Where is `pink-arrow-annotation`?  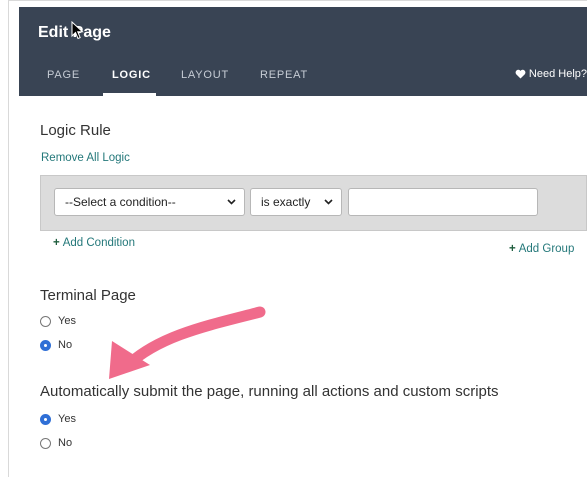
pink-arrow-annotation is located at coordinates (187, 342).